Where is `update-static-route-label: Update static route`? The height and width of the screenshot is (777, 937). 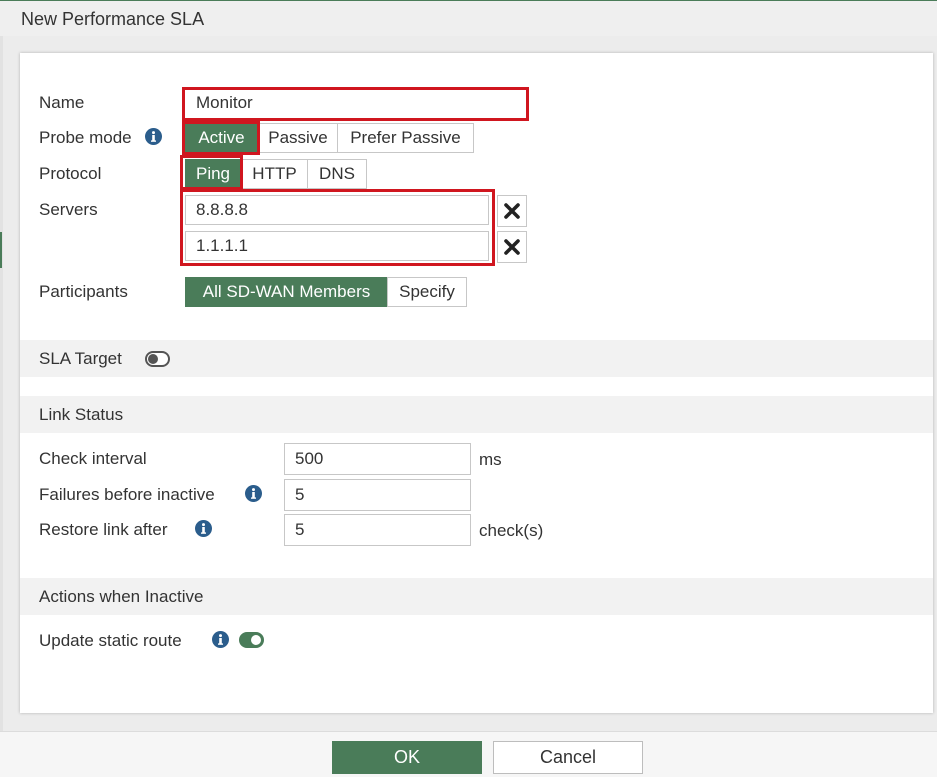 update-static-route-label: Update static route is located at coordinates (110, 640).